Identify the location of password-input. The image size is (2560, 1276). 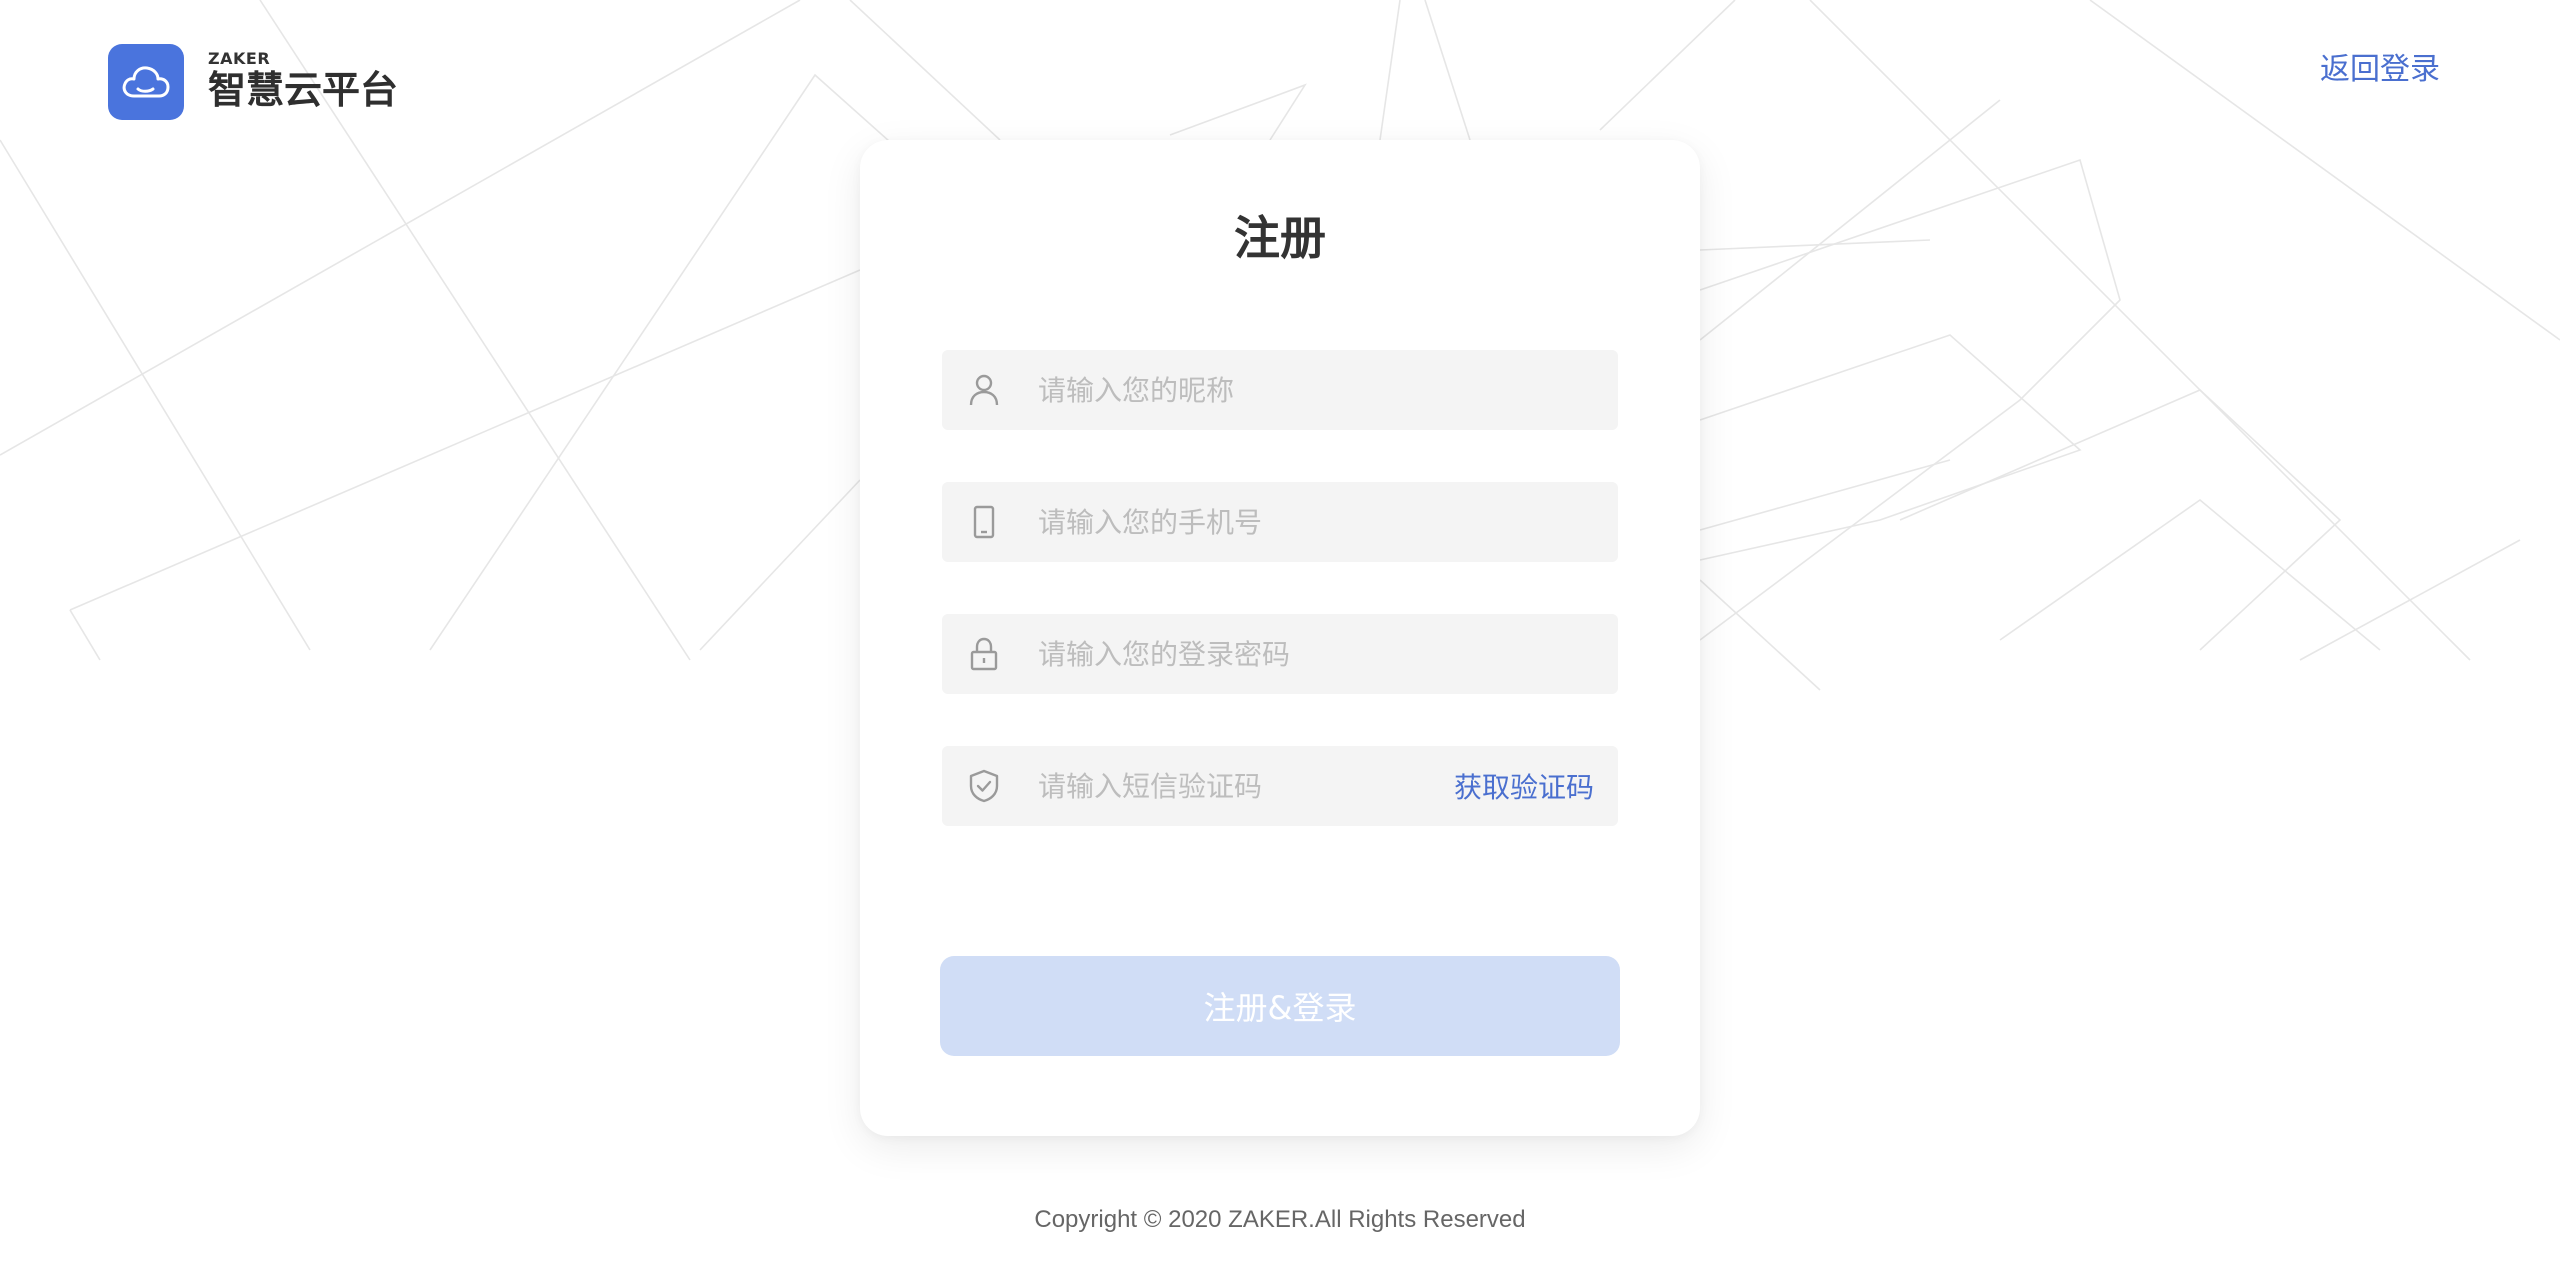
(1327, 654).